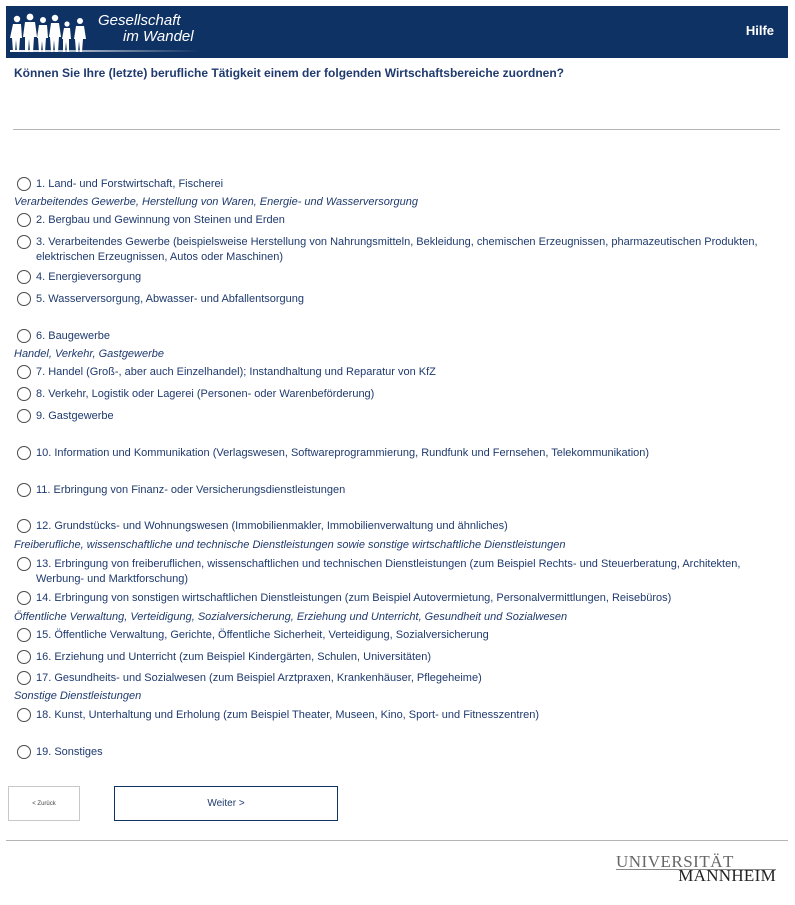 This screenshot has width=795, height=905. What do you see at coordinates (89, 354) in the screenshot?
I see `category-heading: Handel, Verkehr, Gastgewerbe` at bounding box center [89, 354].